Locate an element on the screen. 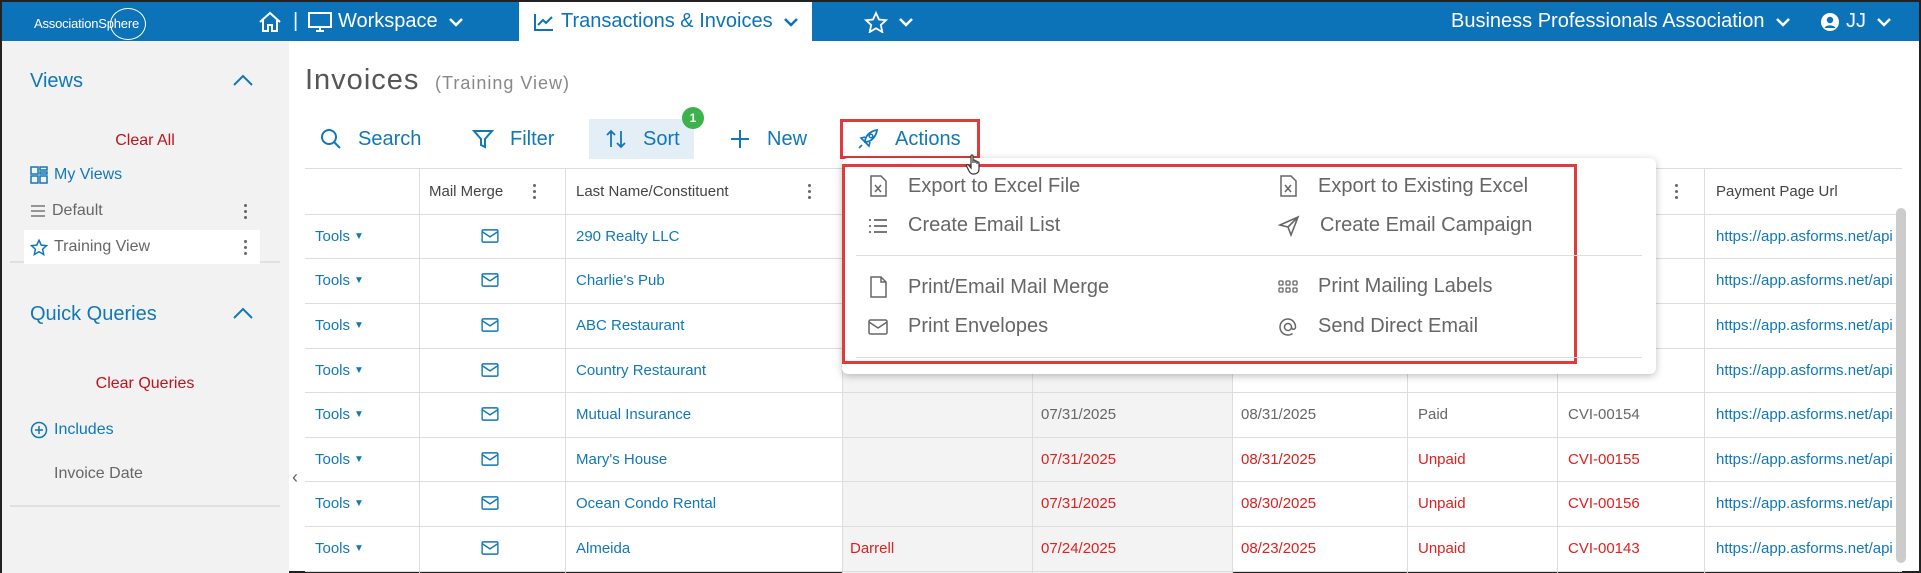 The height and width of the screenshot is (573, 1921). view-item-training: Training View is located at coordinates (90, 247).